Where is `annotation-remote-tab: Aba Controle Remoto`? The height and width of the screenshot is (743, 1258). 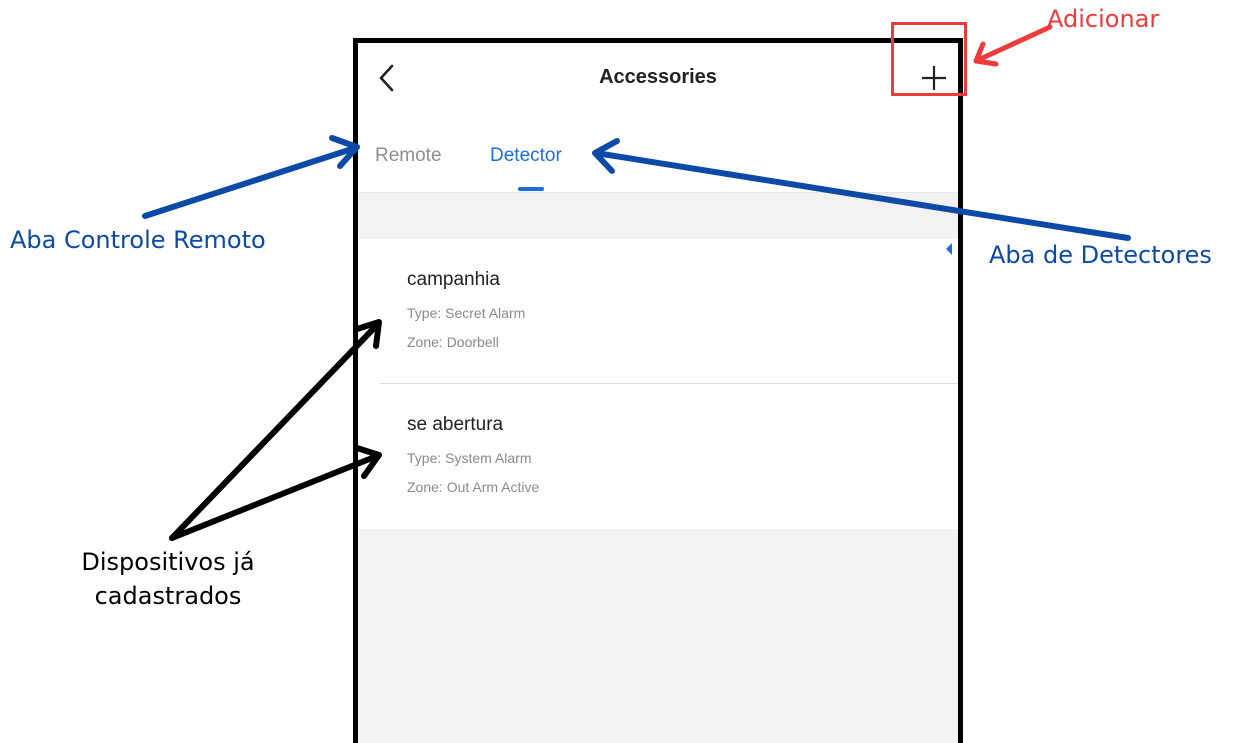
annotation-remote-tab: Aba Controle Remoto is located at coordinates (138, 240).